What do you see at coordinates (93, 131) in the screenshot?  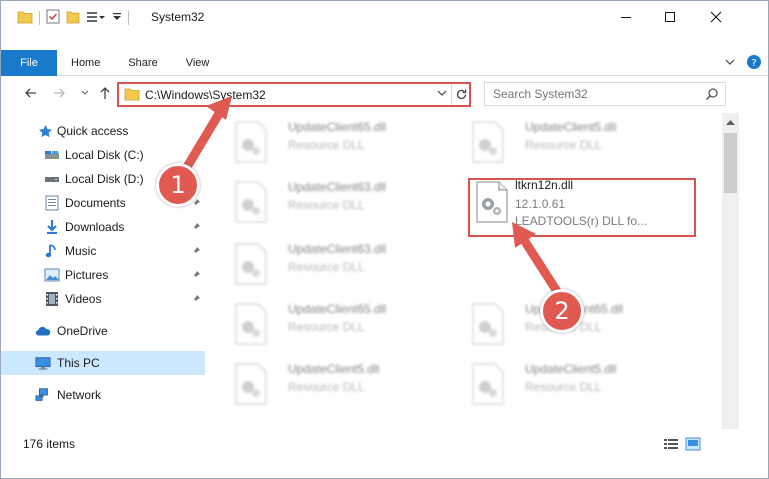 I see `sidebar-item-label: Quick access` at bounding box center [93, 131].